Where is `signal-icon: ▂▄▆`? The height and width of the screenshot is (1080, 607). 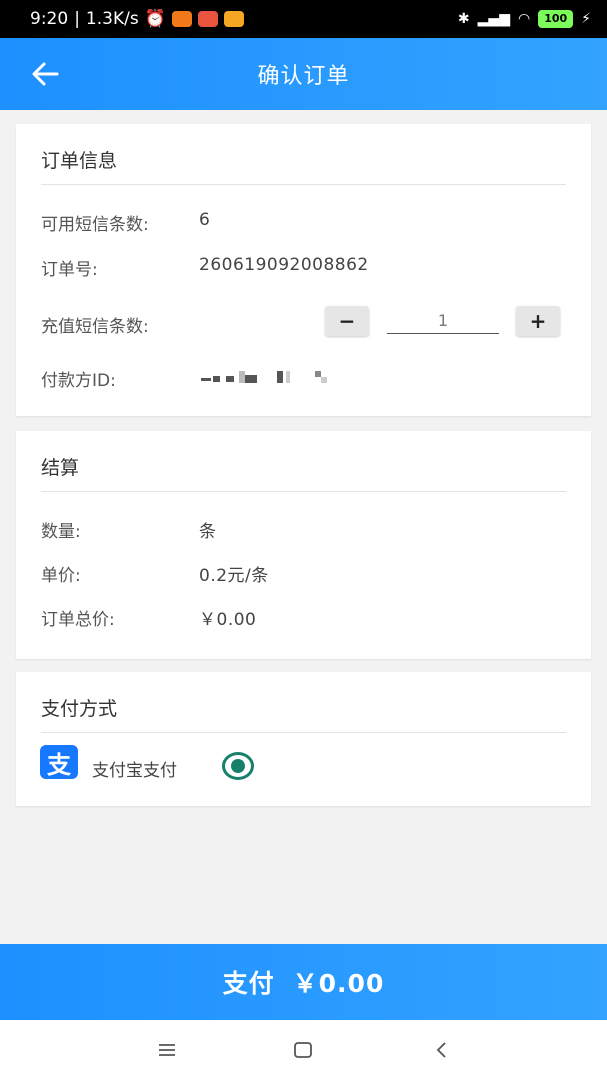 signal-icon: ▂▄▆ is located at coordinates (493, 19).